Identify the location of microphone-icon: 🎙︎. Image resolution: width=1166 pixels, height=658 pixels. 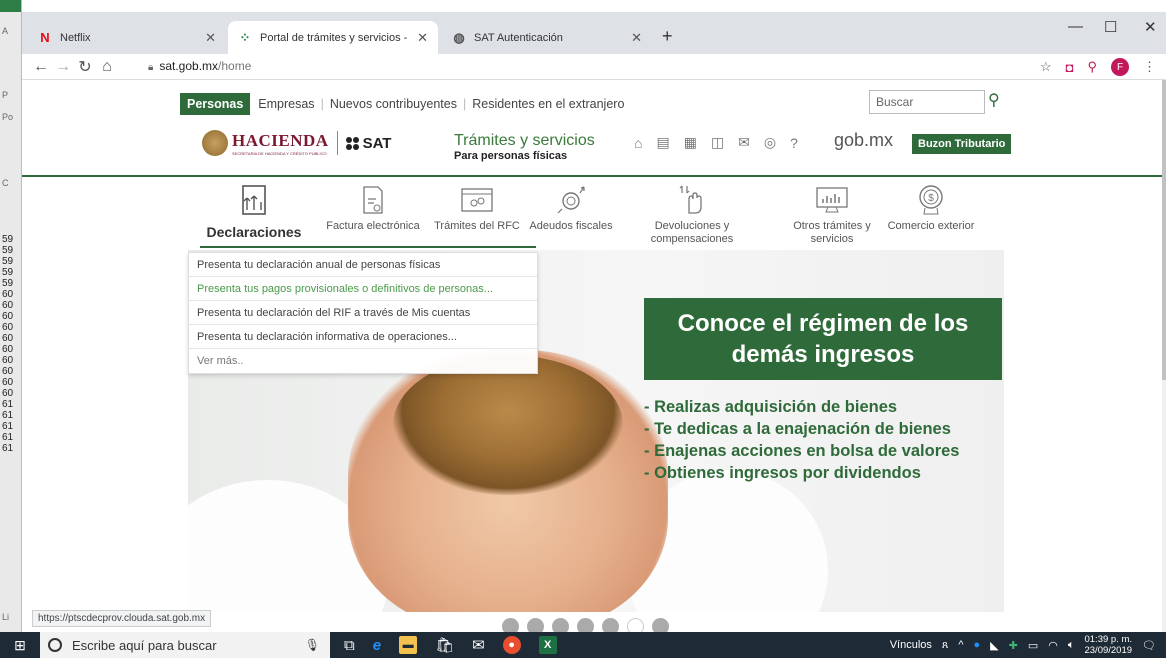
(312, 645).